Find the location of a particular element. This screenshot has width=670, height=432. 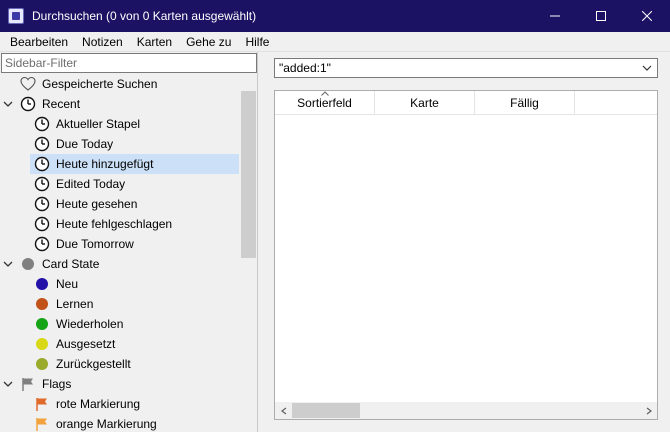

heart-icon is located at coordinates (28, 84).